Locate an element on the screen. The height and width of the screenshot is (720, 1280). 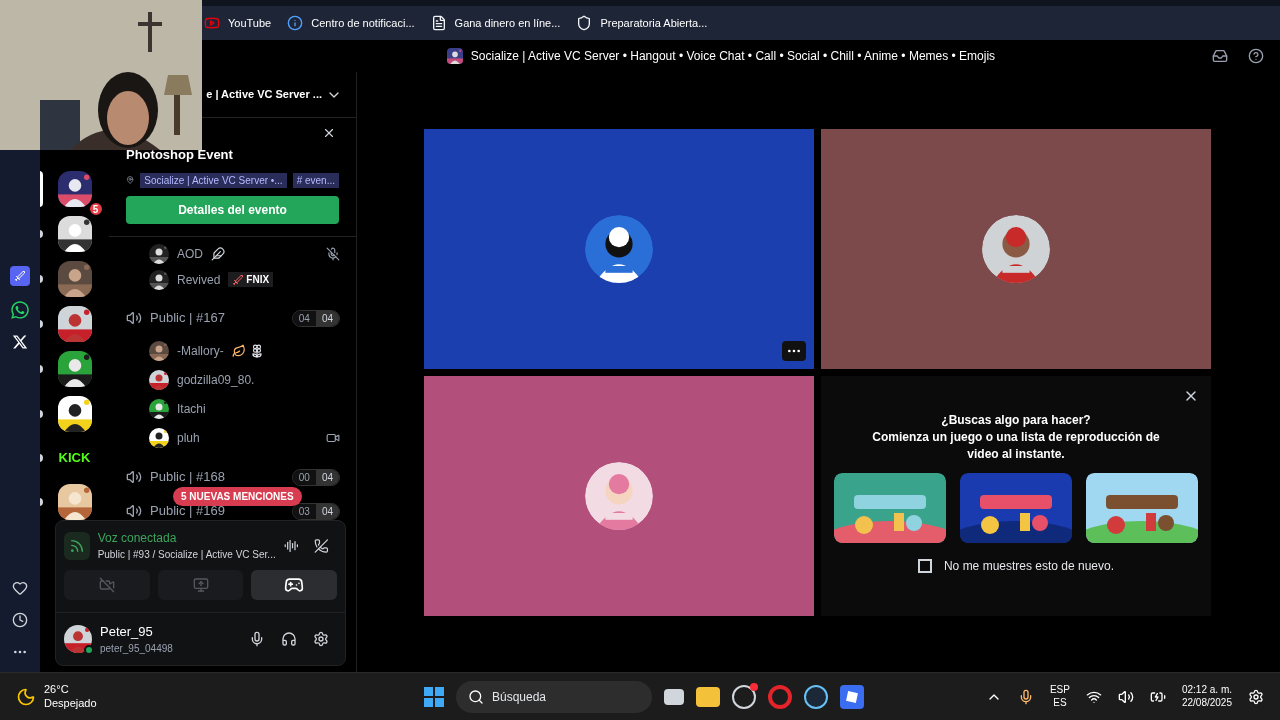
display-name: Peter_95 is located at coordinates (127, 631).